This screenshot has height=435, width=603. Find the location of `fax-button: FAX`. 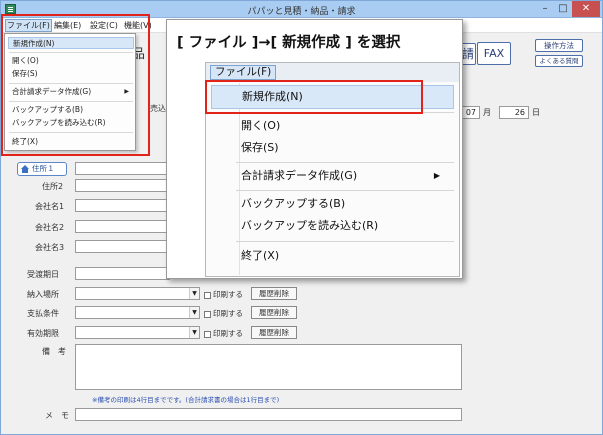

fax-button: FAX is located at coordinates (494, 53).